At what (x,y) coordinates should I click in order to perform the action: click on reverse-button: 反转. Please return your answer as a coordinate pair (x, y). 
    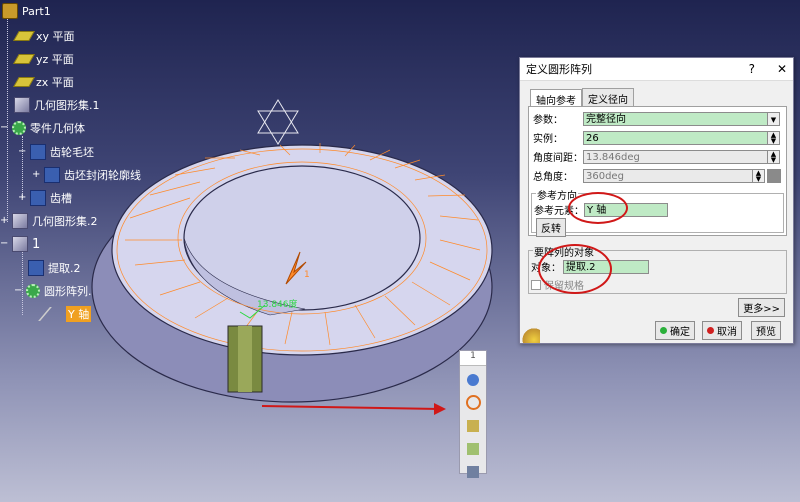
    Looking at the image, I should click on (551, 227).